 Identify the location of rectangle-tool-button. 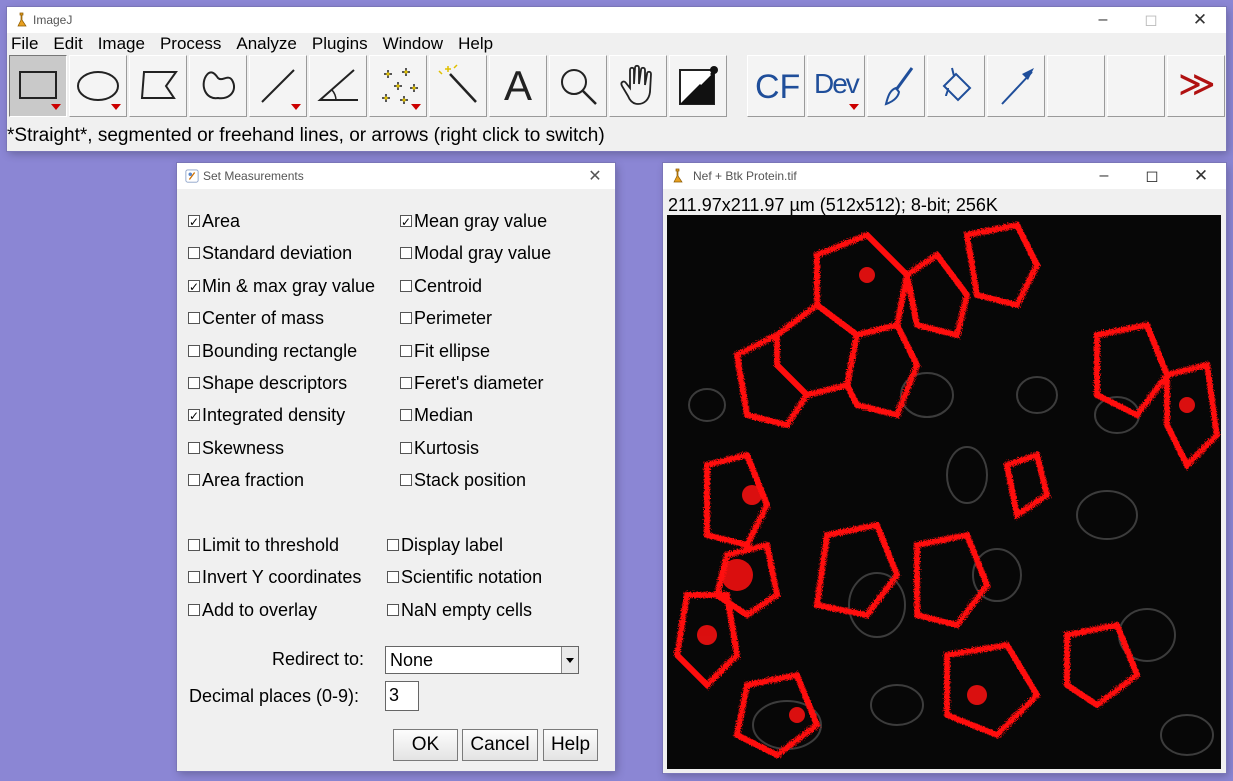
(38, 86).